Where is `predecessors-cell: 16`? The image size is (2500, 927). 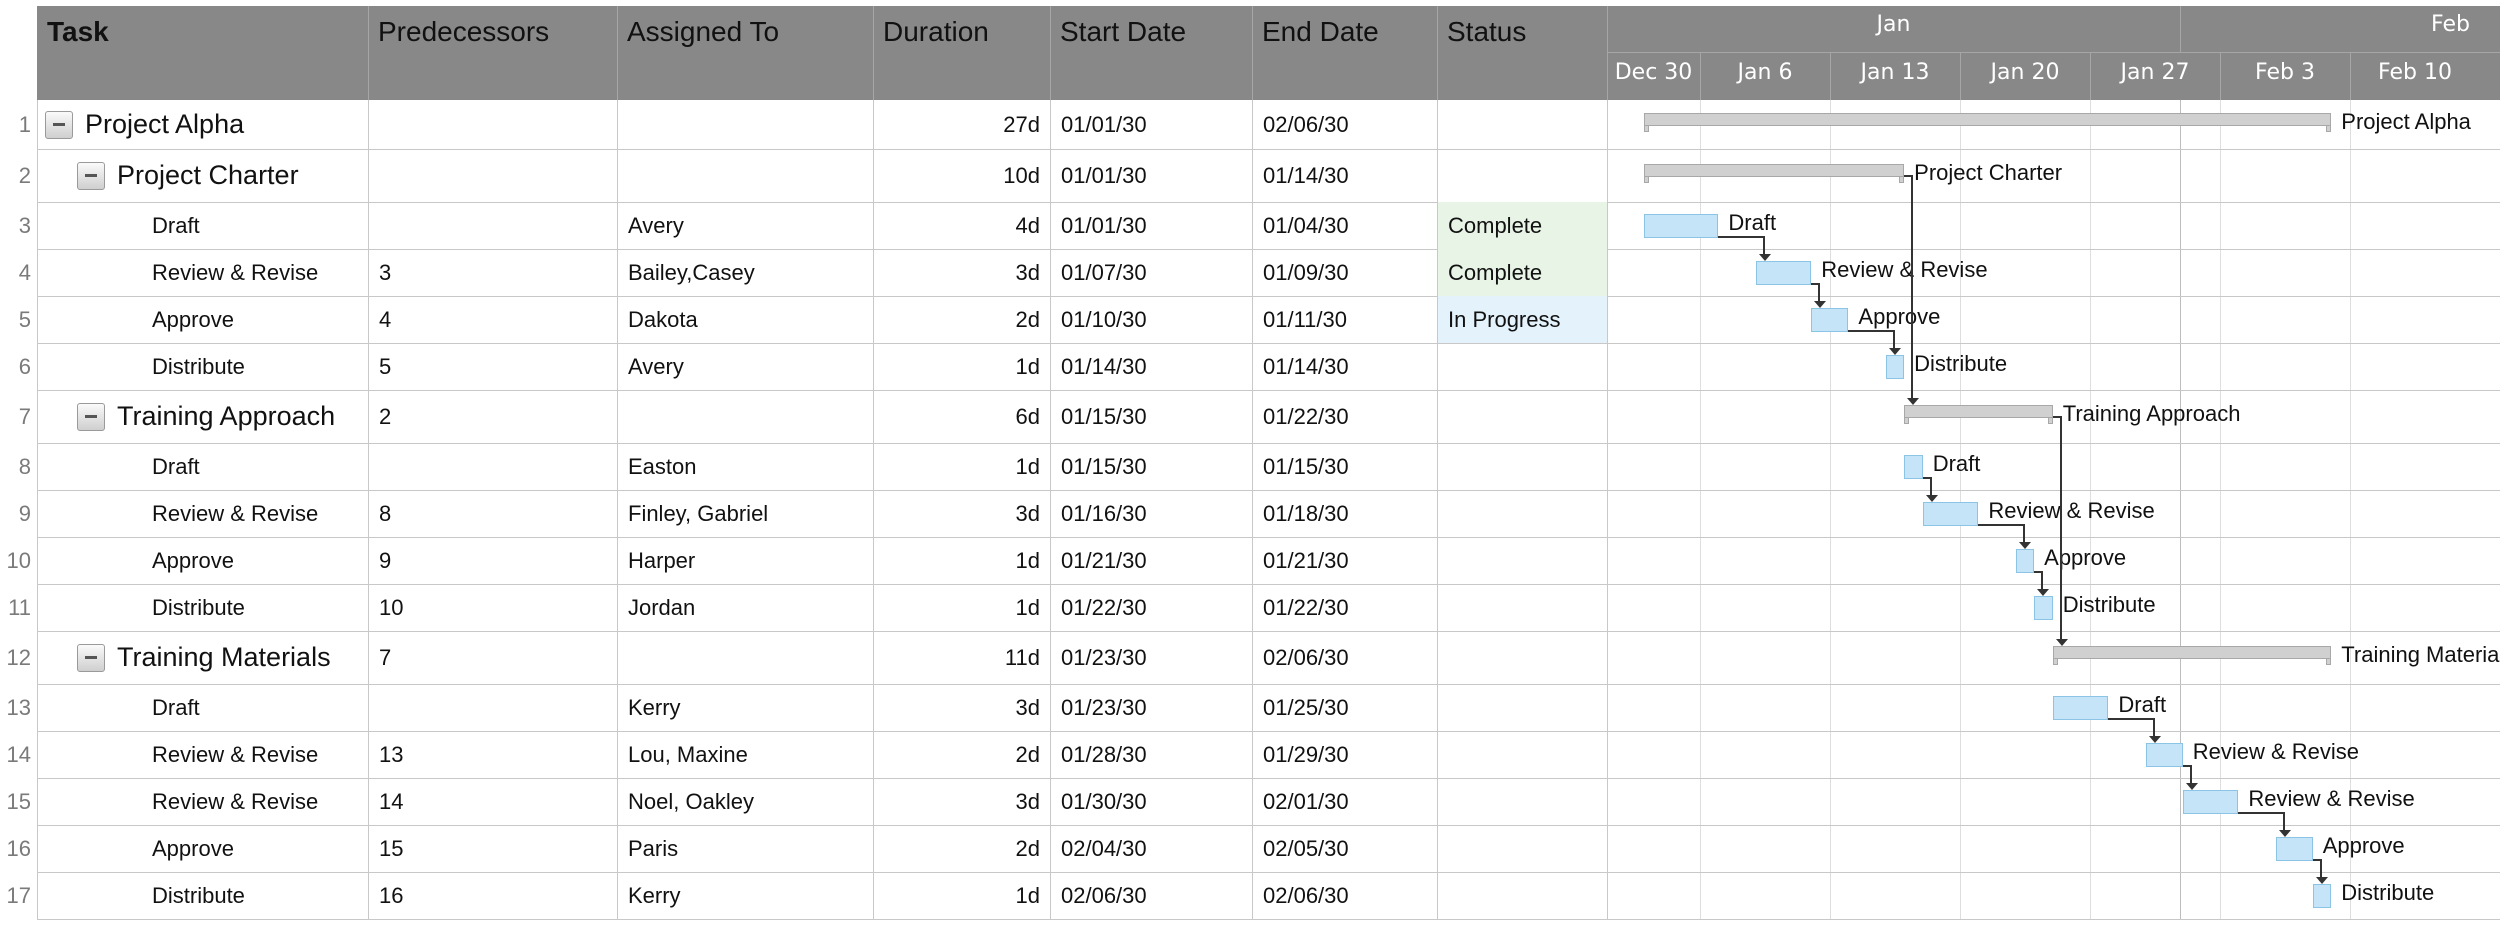
predecessors-cell: 16 is located at coordinates (493, 895).